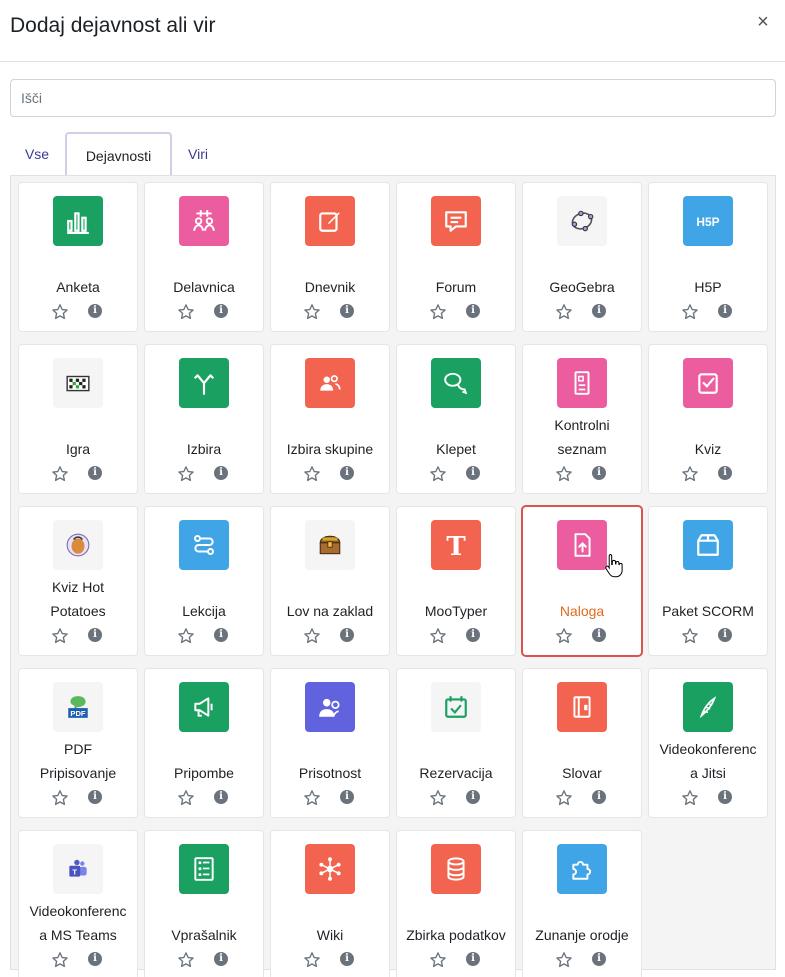 This screenshot has height=977, width=785. Describe the element at coordinates (582, 581) in the screenshot. I see `activity-tile-naloga: Naloga i` at that location.